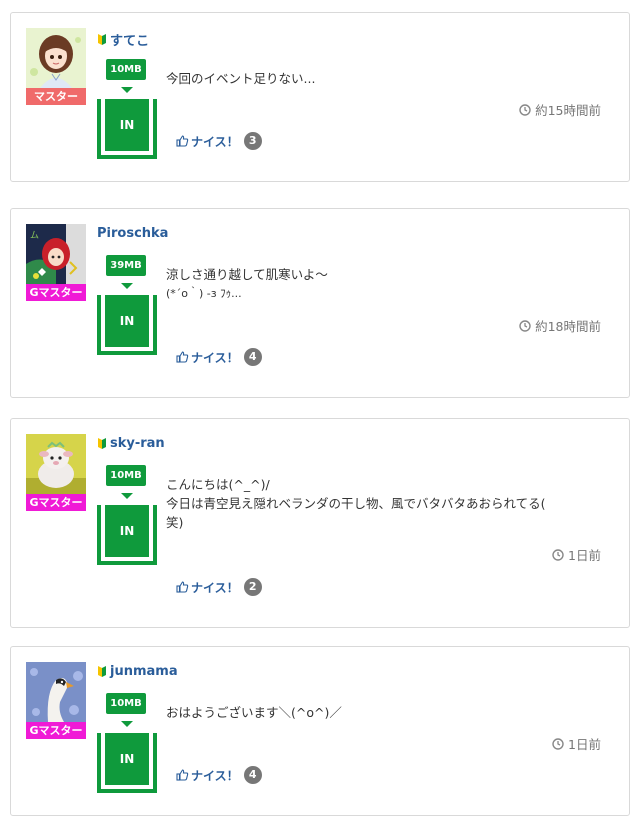  I want to click on user-name-link: sky-ran, so click(131, 443).